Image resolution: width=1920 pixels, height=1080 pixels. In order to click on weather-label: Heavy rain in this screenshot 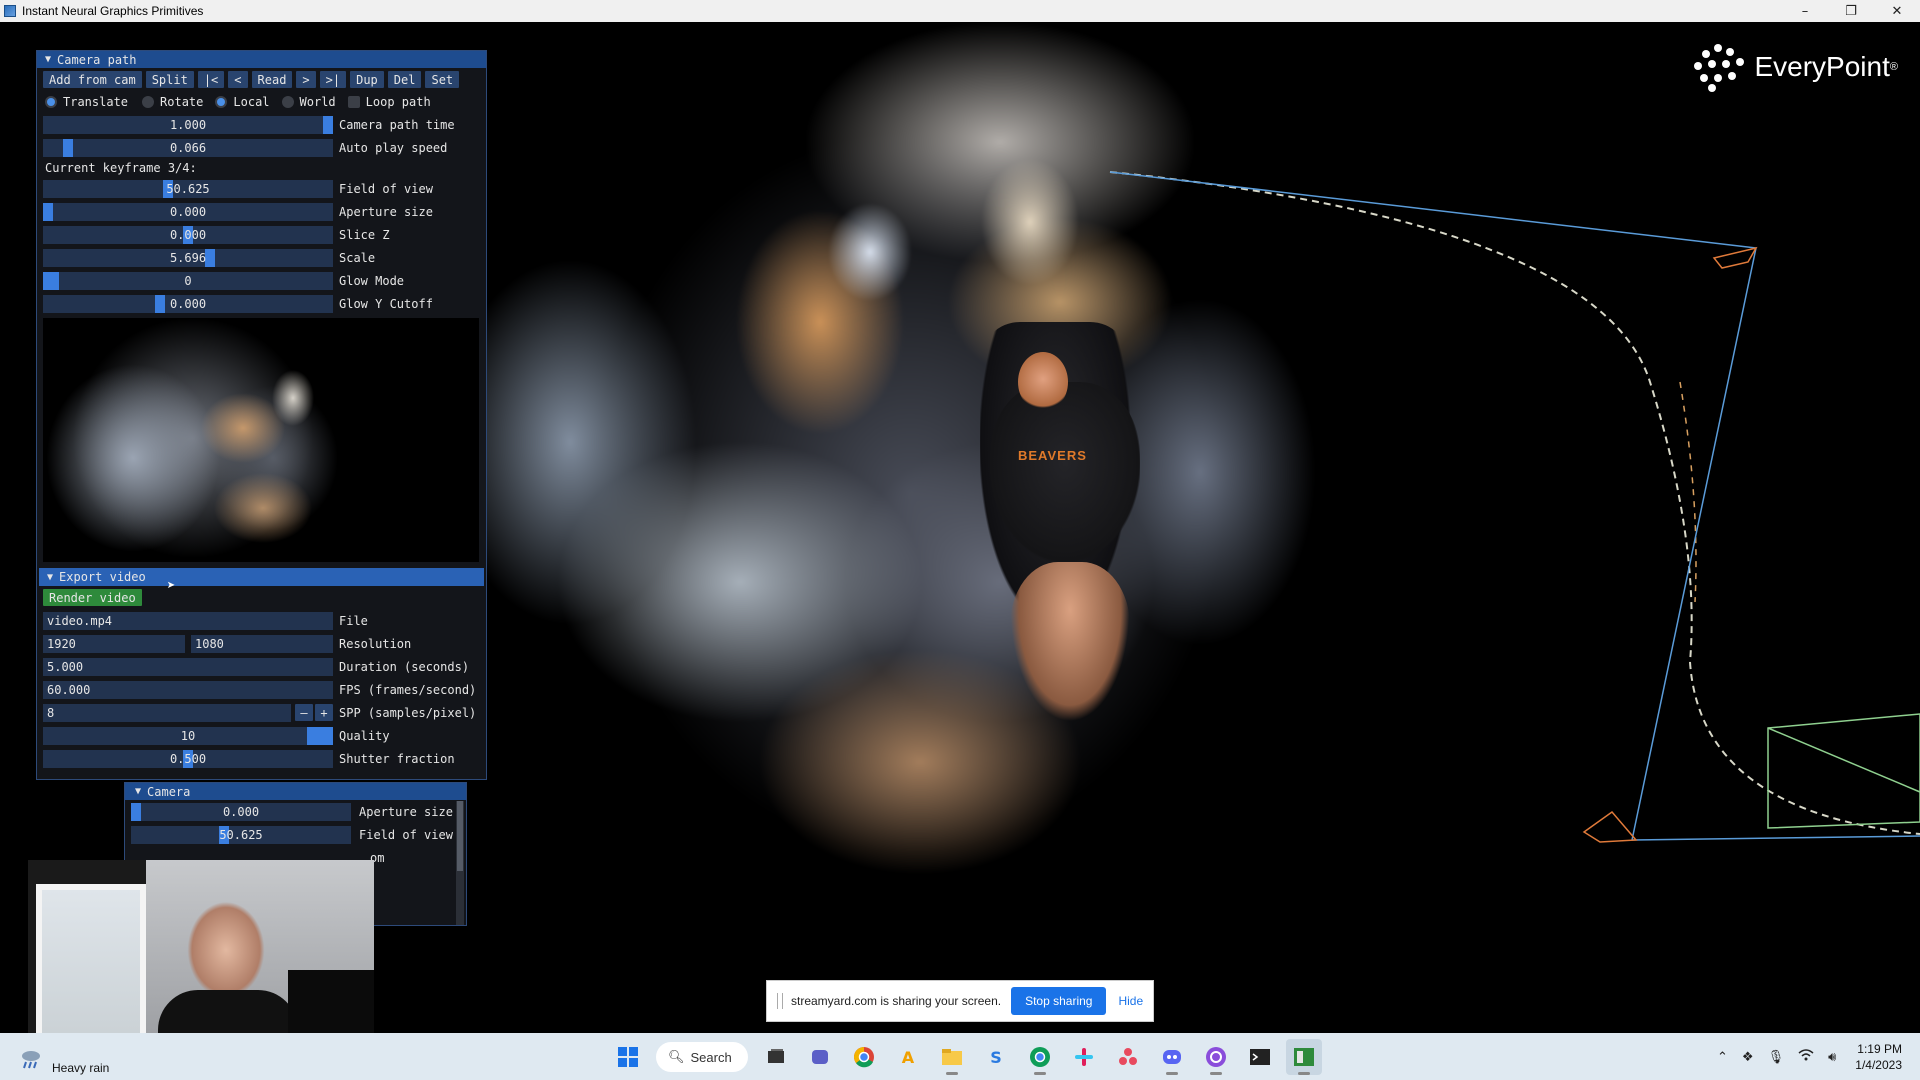, I will do `click(81, 1068)`.